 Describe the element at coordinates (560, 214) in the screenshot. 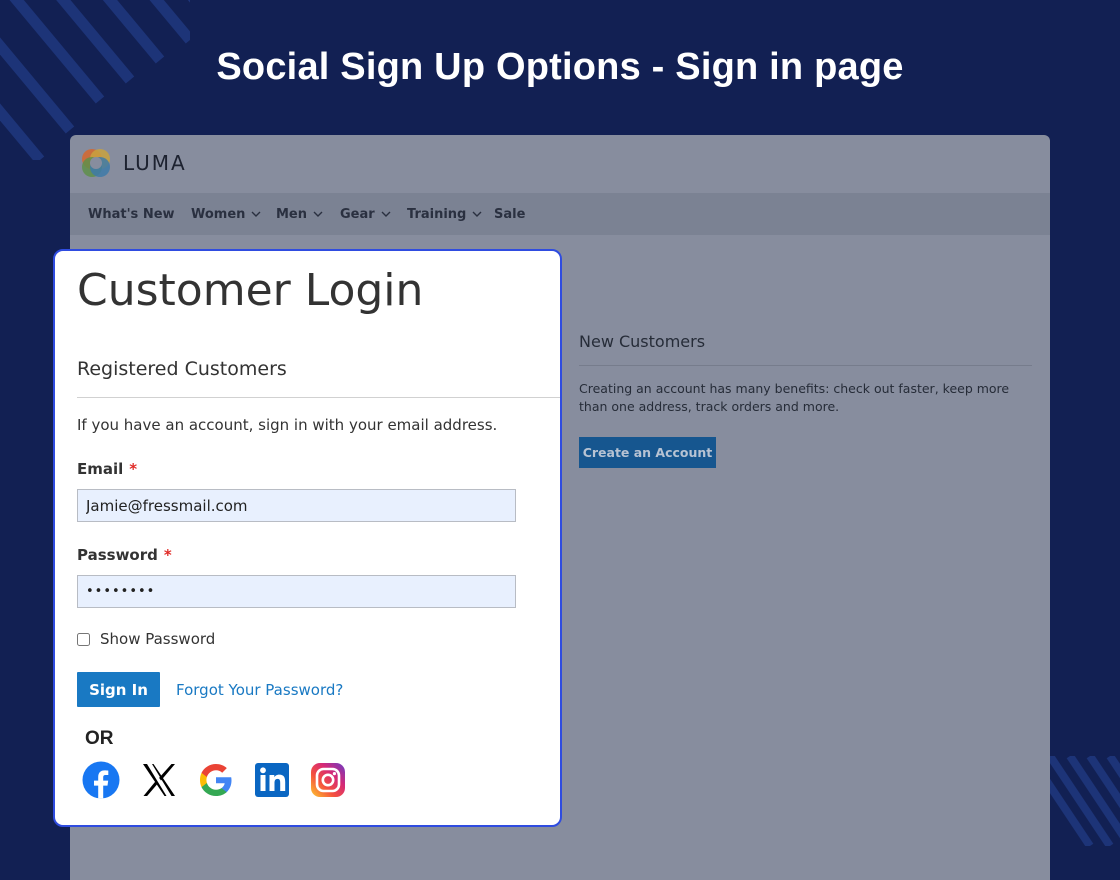

I see `main-nav: What's New Women Men Gear Training Sale` at that location.